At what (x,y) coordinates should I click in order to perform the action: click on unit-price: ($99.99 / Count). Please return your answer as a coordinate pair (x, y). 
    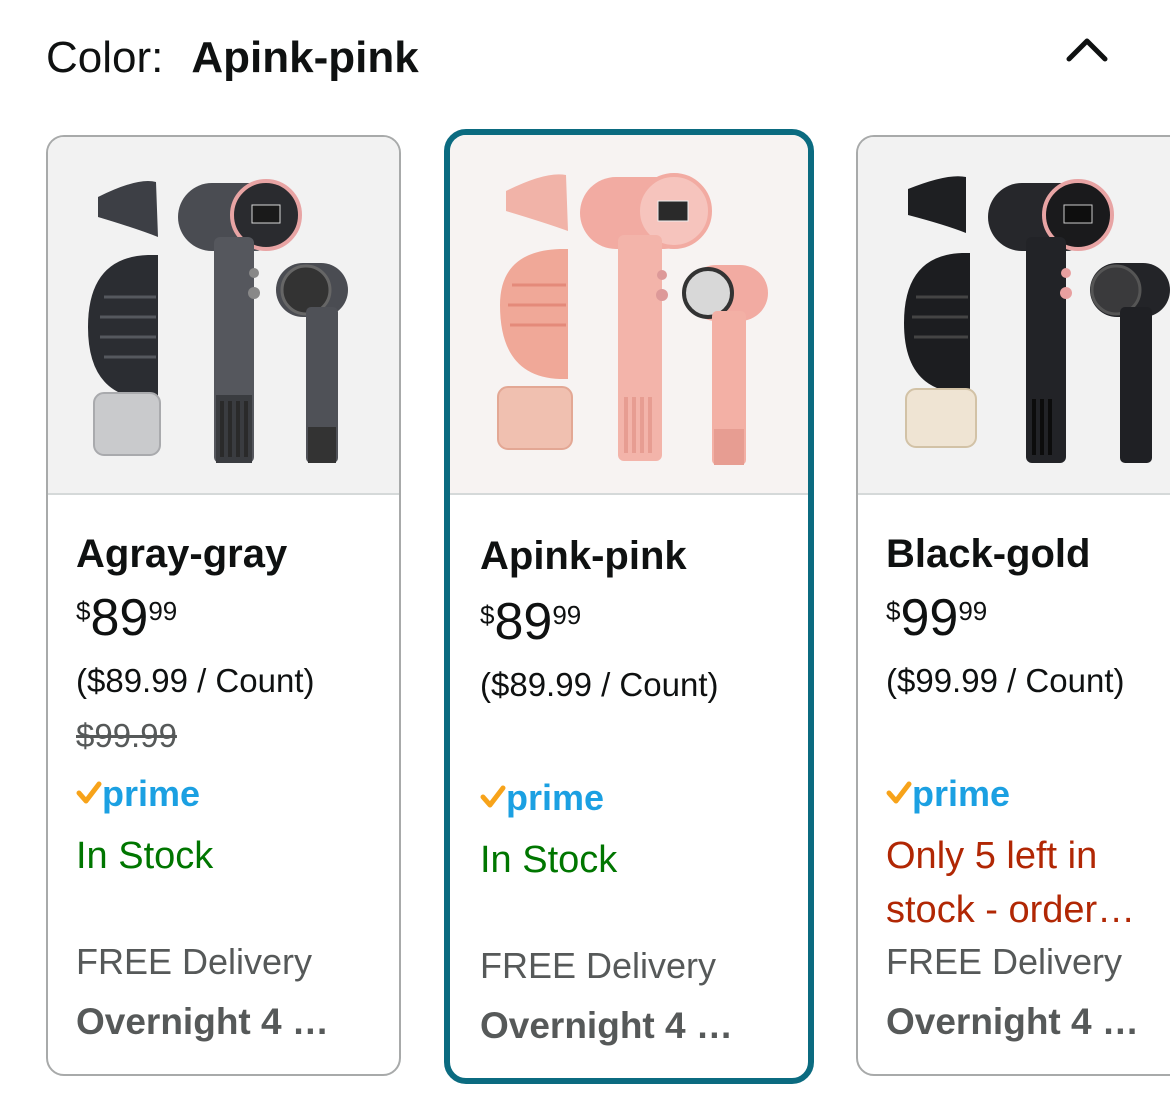
    Looking at the image, I should click on (1005, 680).